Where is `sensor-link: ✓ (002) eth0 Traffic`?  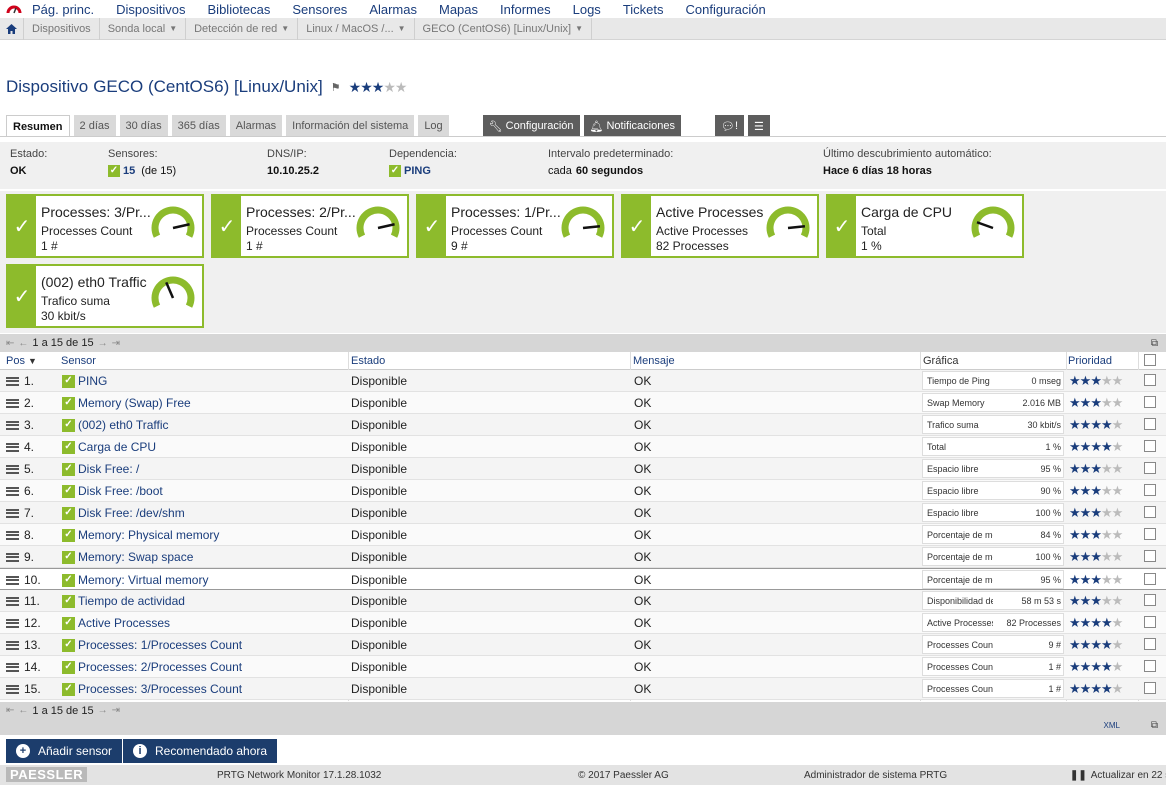 sensor-link: ✓ (002) eth0 Traffic is located at coordinates (115, 425).